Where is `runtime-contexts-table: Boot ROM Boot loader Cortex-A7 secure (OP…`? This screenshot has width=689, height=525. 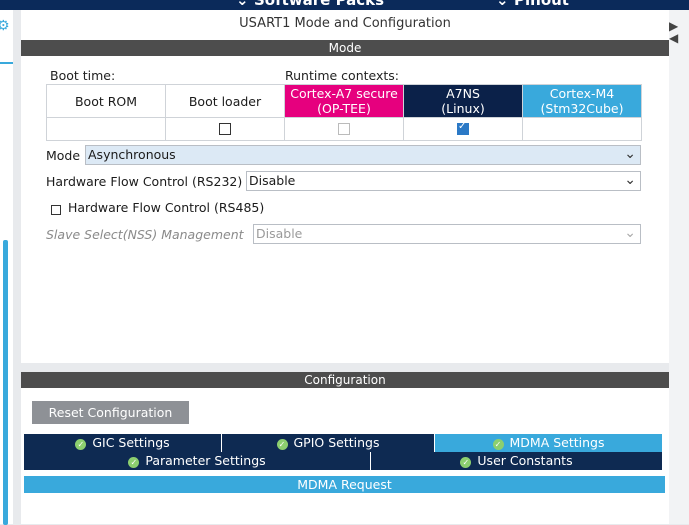 runtime-contexts-table: Boot ROM Boot loader Cortex-A7 secure (OP… is located at coordinates (344, 112).